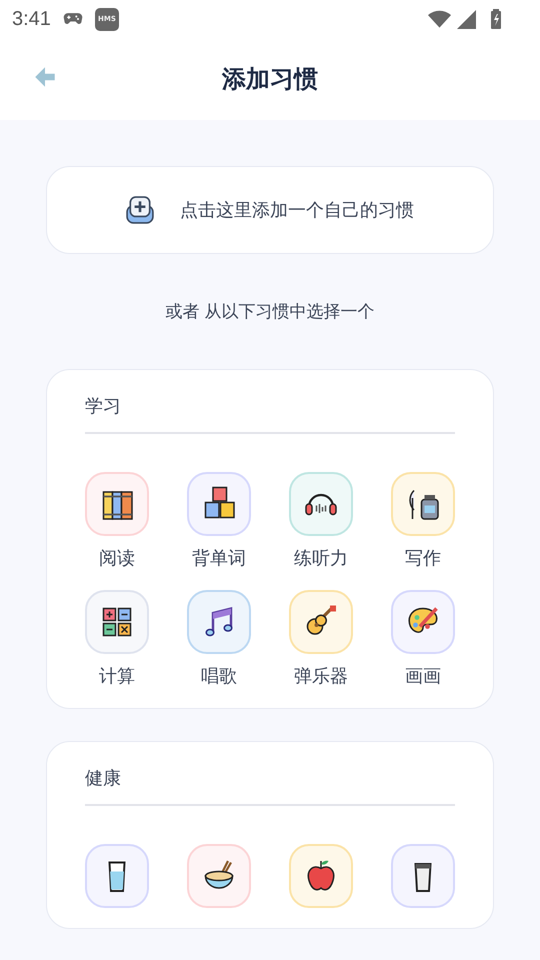  What do you see at coordinates (439, 19) in the screenshot?
I see `wifi-icon` at bounding box center [439, 19].